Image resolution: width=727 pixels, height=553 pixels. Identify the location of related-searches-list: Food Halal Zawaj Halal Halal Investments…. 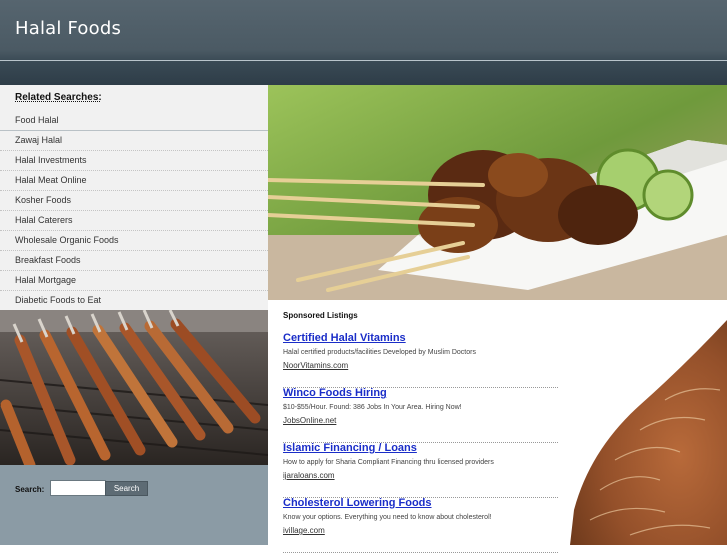
(134, 211).